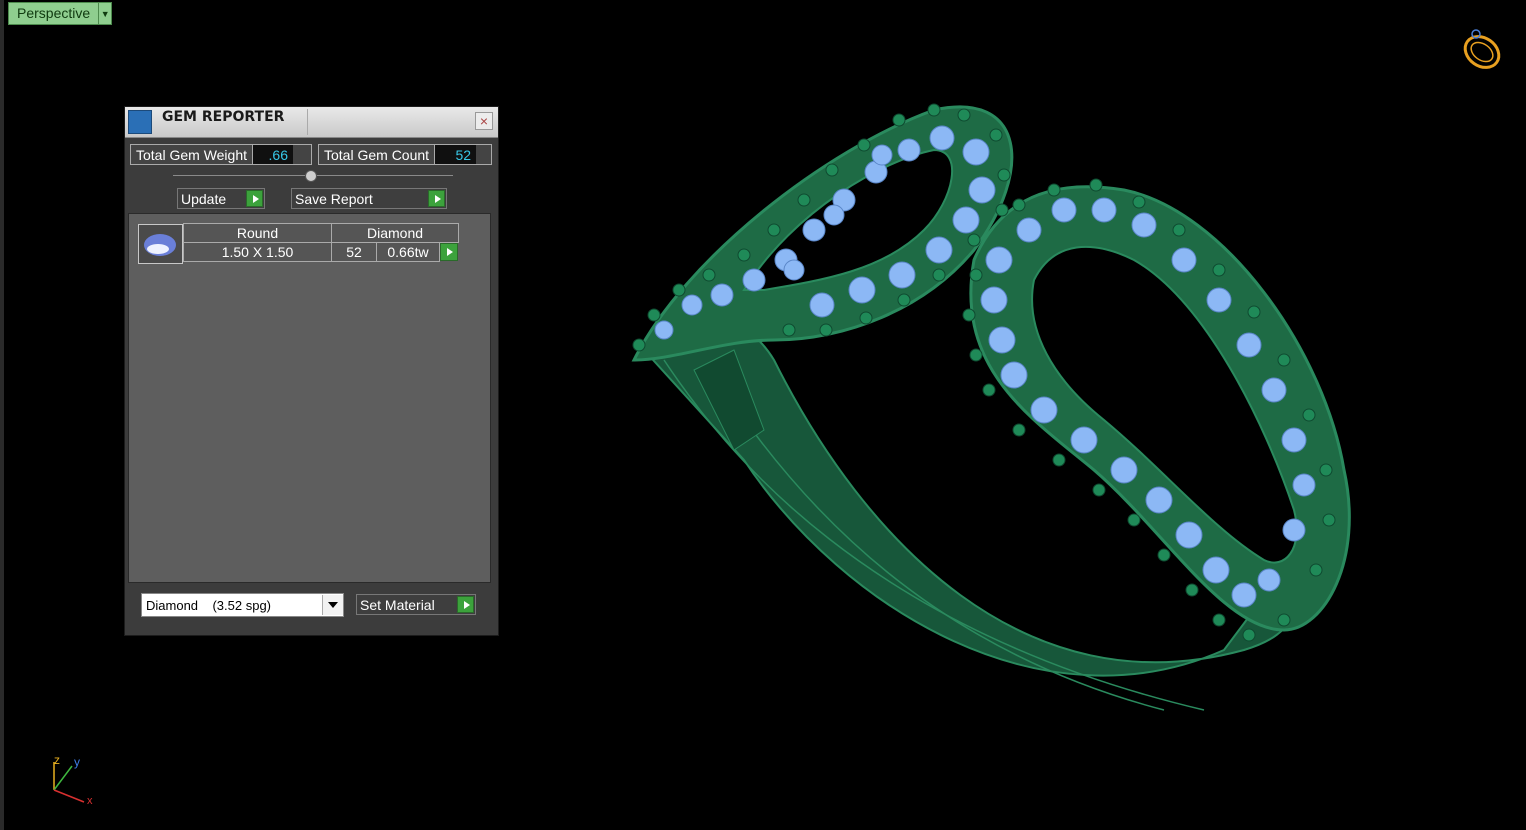 This screenshot has height=830, width=1526. Describe the element at coordinates (332, 605) in the screenshot. I see `chevron-down-icon` at that location.